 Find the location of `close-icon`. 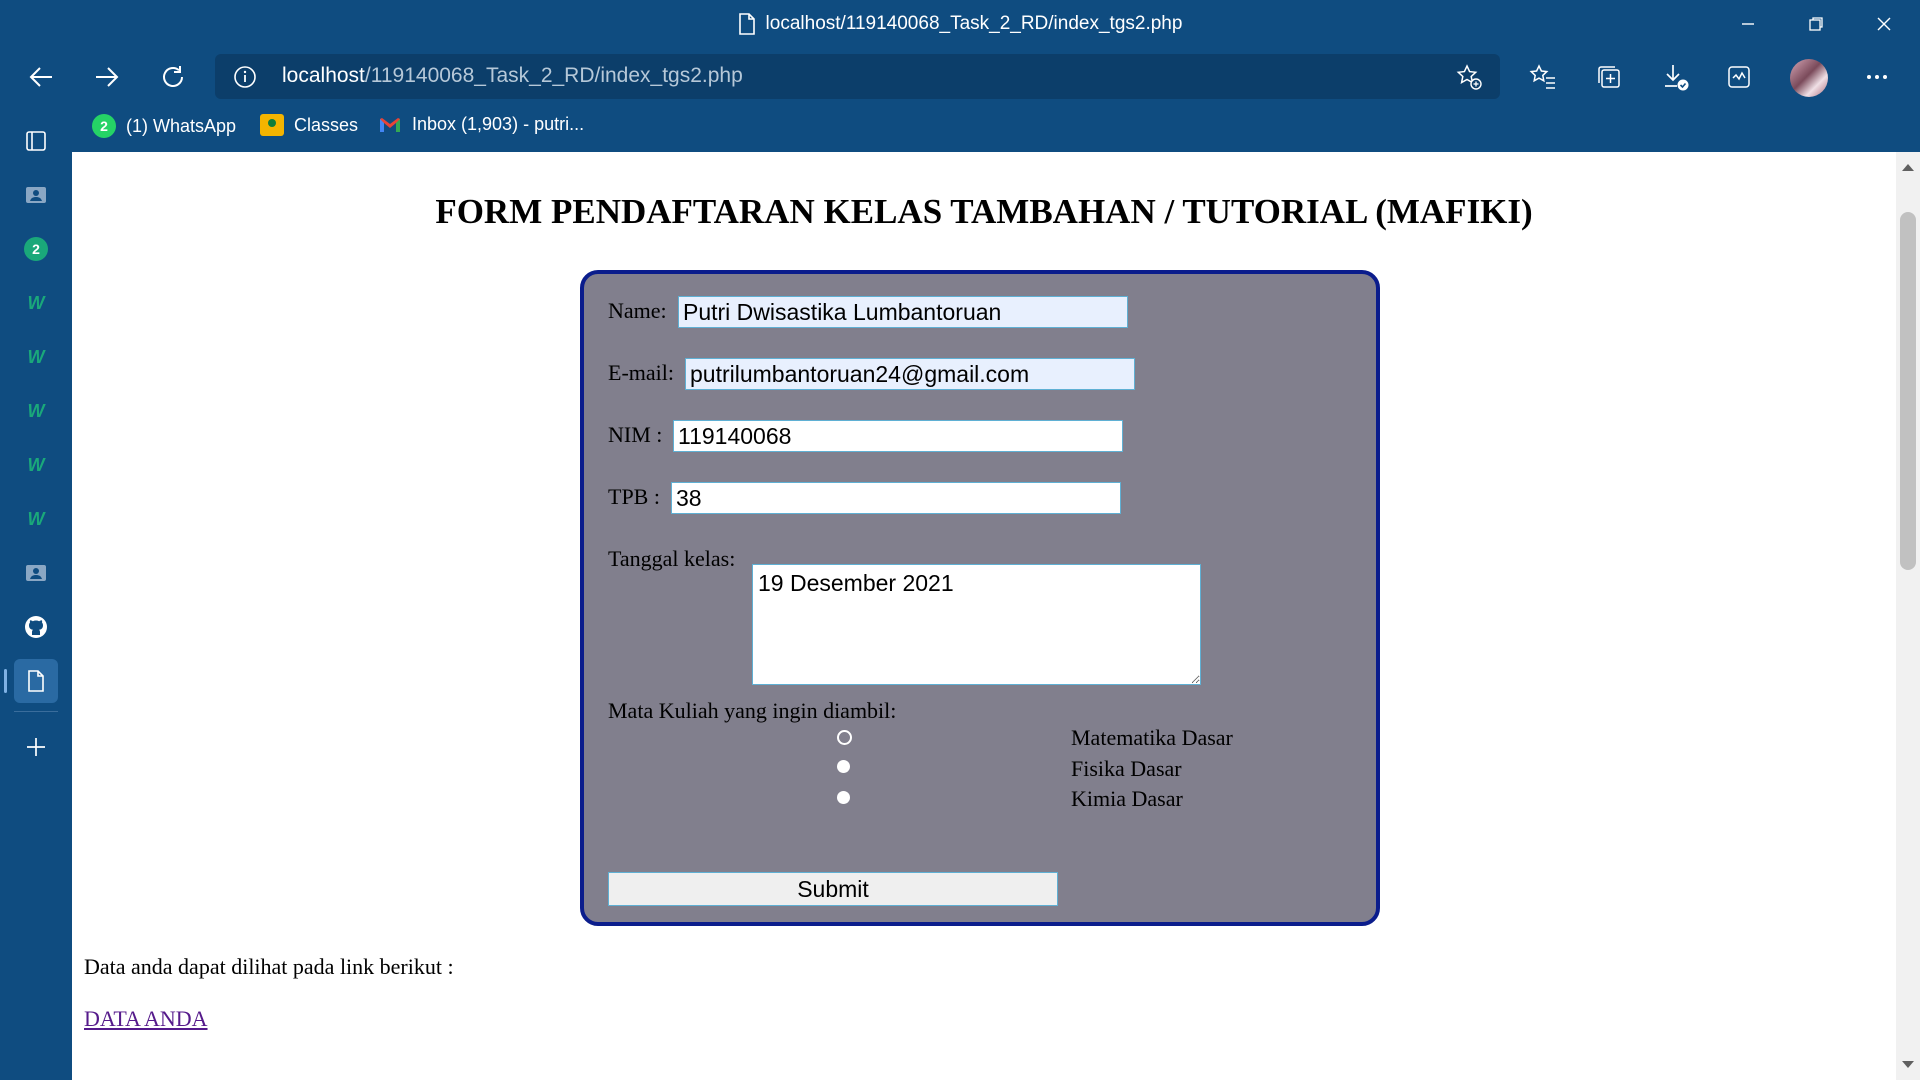

close-icon is located at coordinates (1884, 24).